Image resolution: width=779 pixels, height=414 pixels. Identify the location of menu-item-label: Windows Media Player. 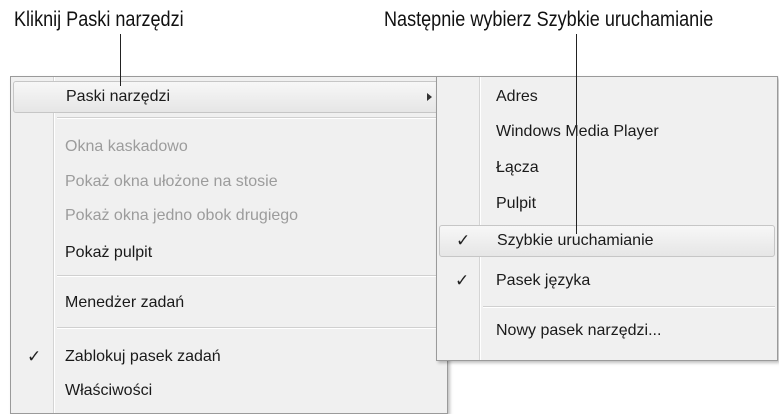
(577, 131).